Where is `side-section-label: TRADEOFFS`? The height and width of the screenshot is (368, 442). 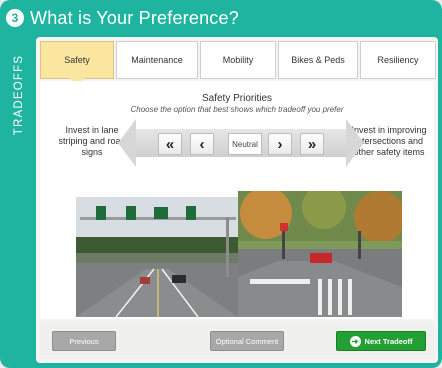
side-section-label: TRADEOFFS is located at coordinates (19, 95).